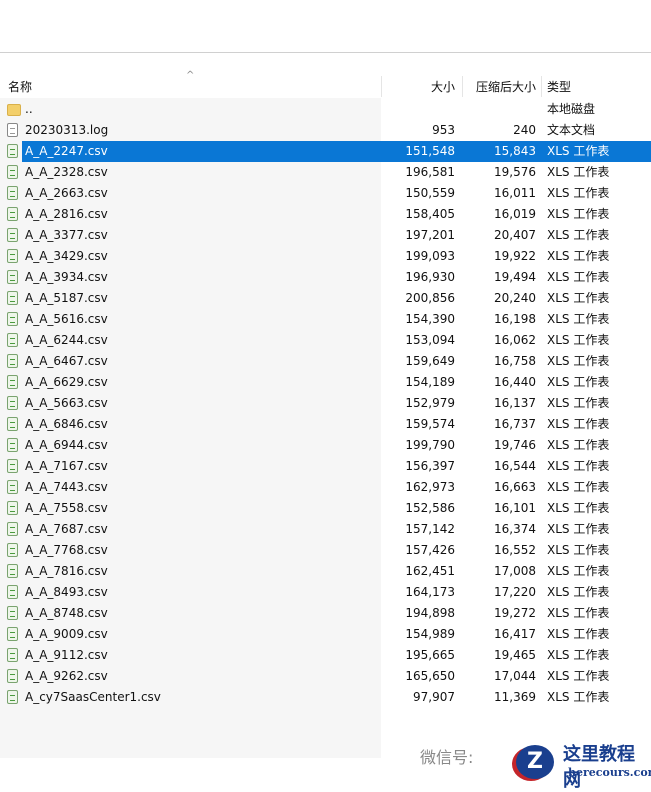  Describe the element at coordinates (430, 424) in the screenshot. I see `file-size: 159,574` at that location.